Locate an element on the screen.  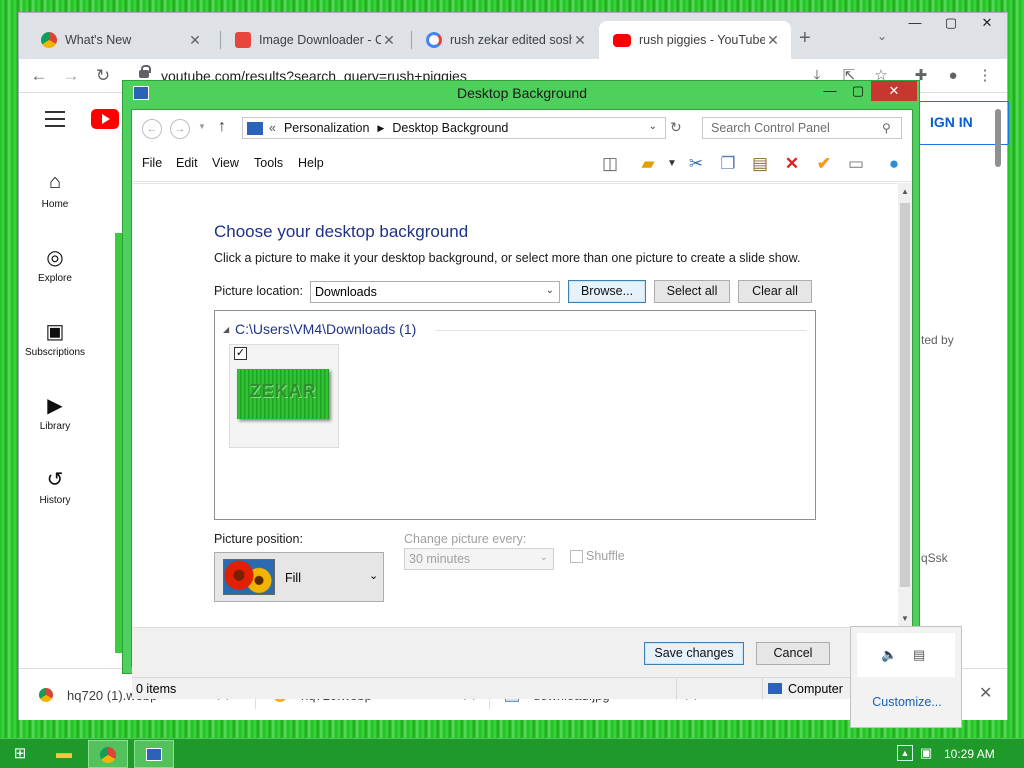
reload-icon: ↻ is located at coordinates (103, 76).